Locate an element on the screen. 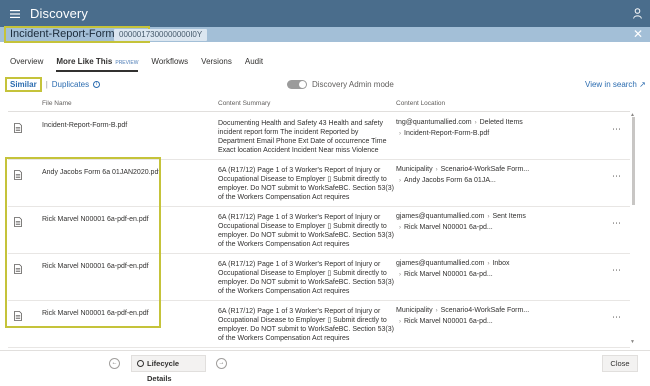 The height and width of the screenshot is (386, 650). column-header-file-name: File Name is located at coordinates (57, 103).